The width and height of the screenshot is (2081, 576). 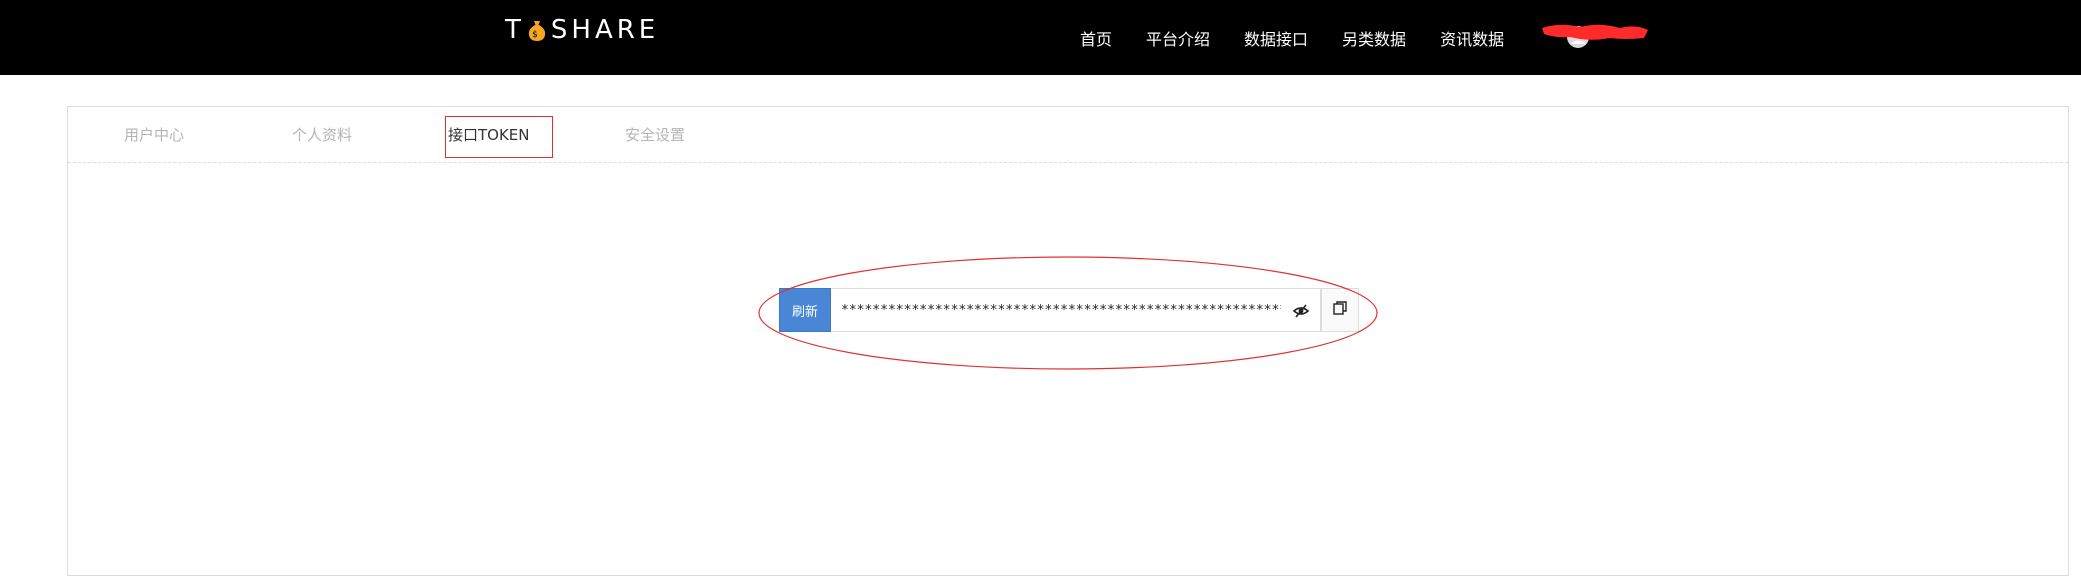 I want to click on nav-item-platform: 平台介绍, so click(x=1178, y=38).